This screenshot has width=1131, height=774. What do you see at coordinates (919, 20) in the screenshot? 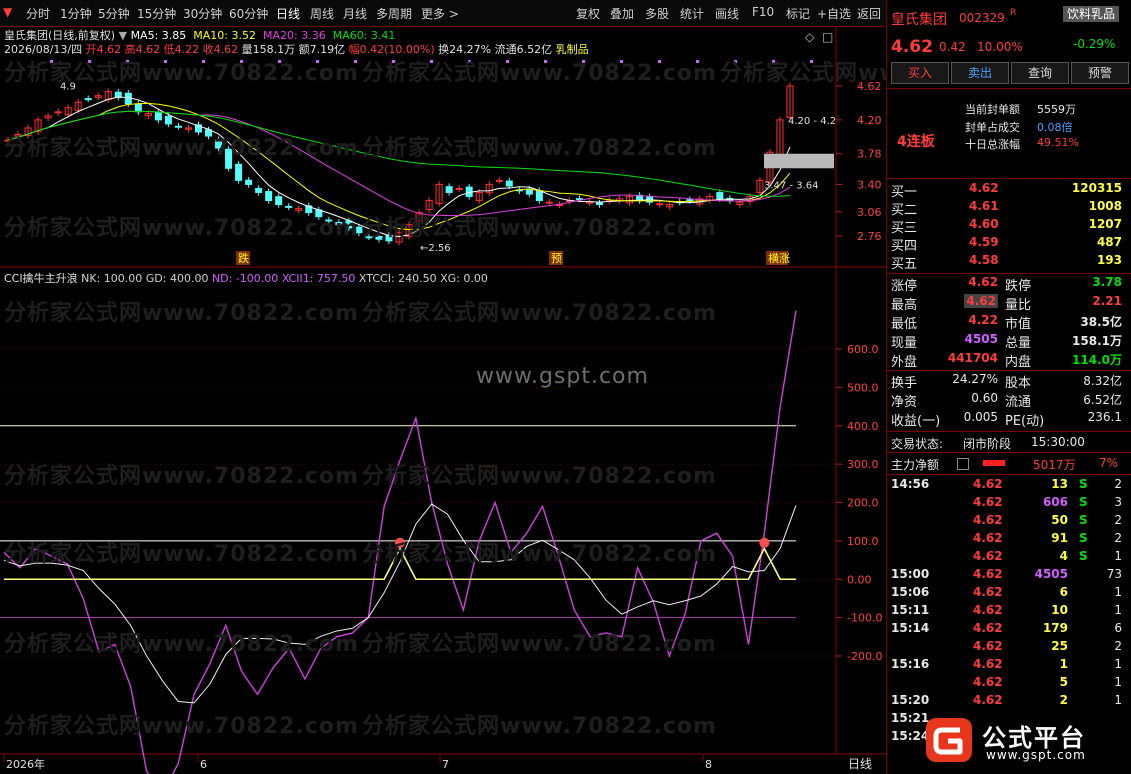
I see `stock-name: 皇氏集团` at bounding box center [919, 20].